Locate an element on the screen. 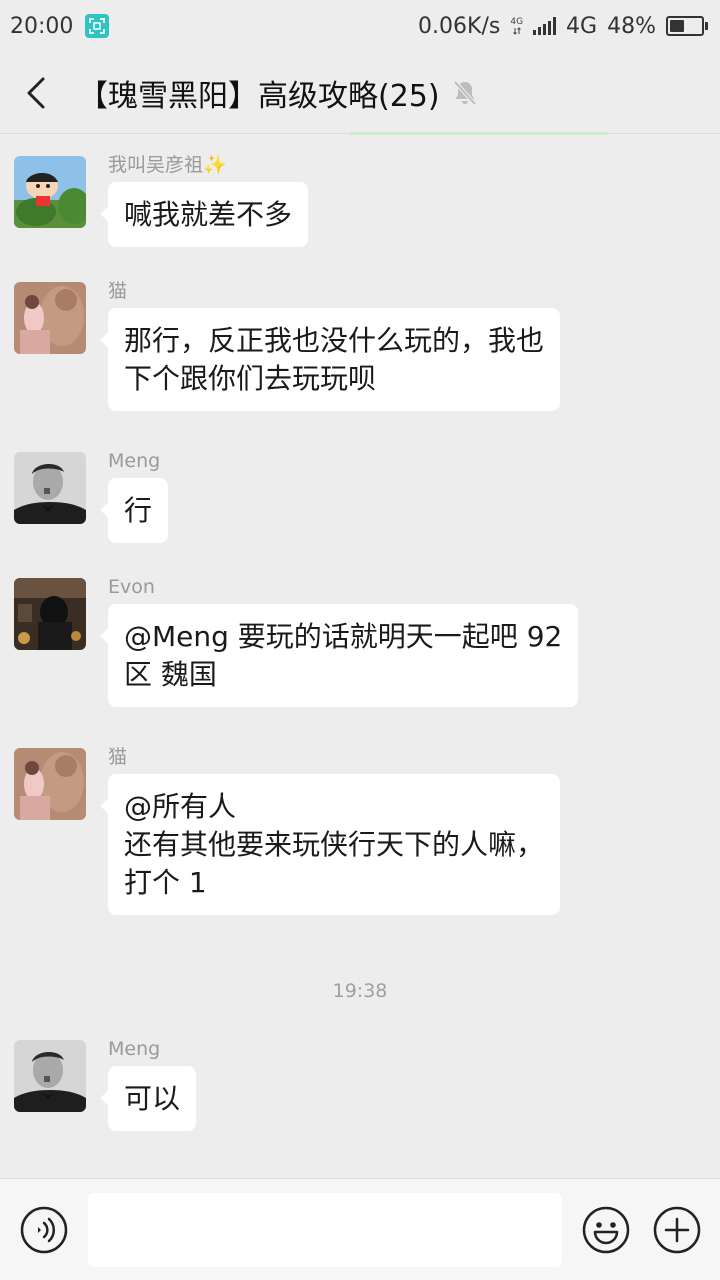 The image size is (720, 1280). small-4g-label: 4G is located at coordinates (517, 21).